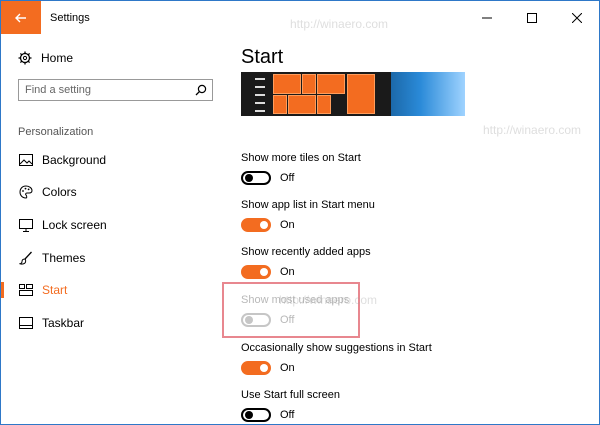 This screenshot has height=425, width=600. What do you see at coordinates (113, 225) in the screenshot?
I see `sidebar-item-lock-screen: Lock screen` at bounding box center [113, 225].